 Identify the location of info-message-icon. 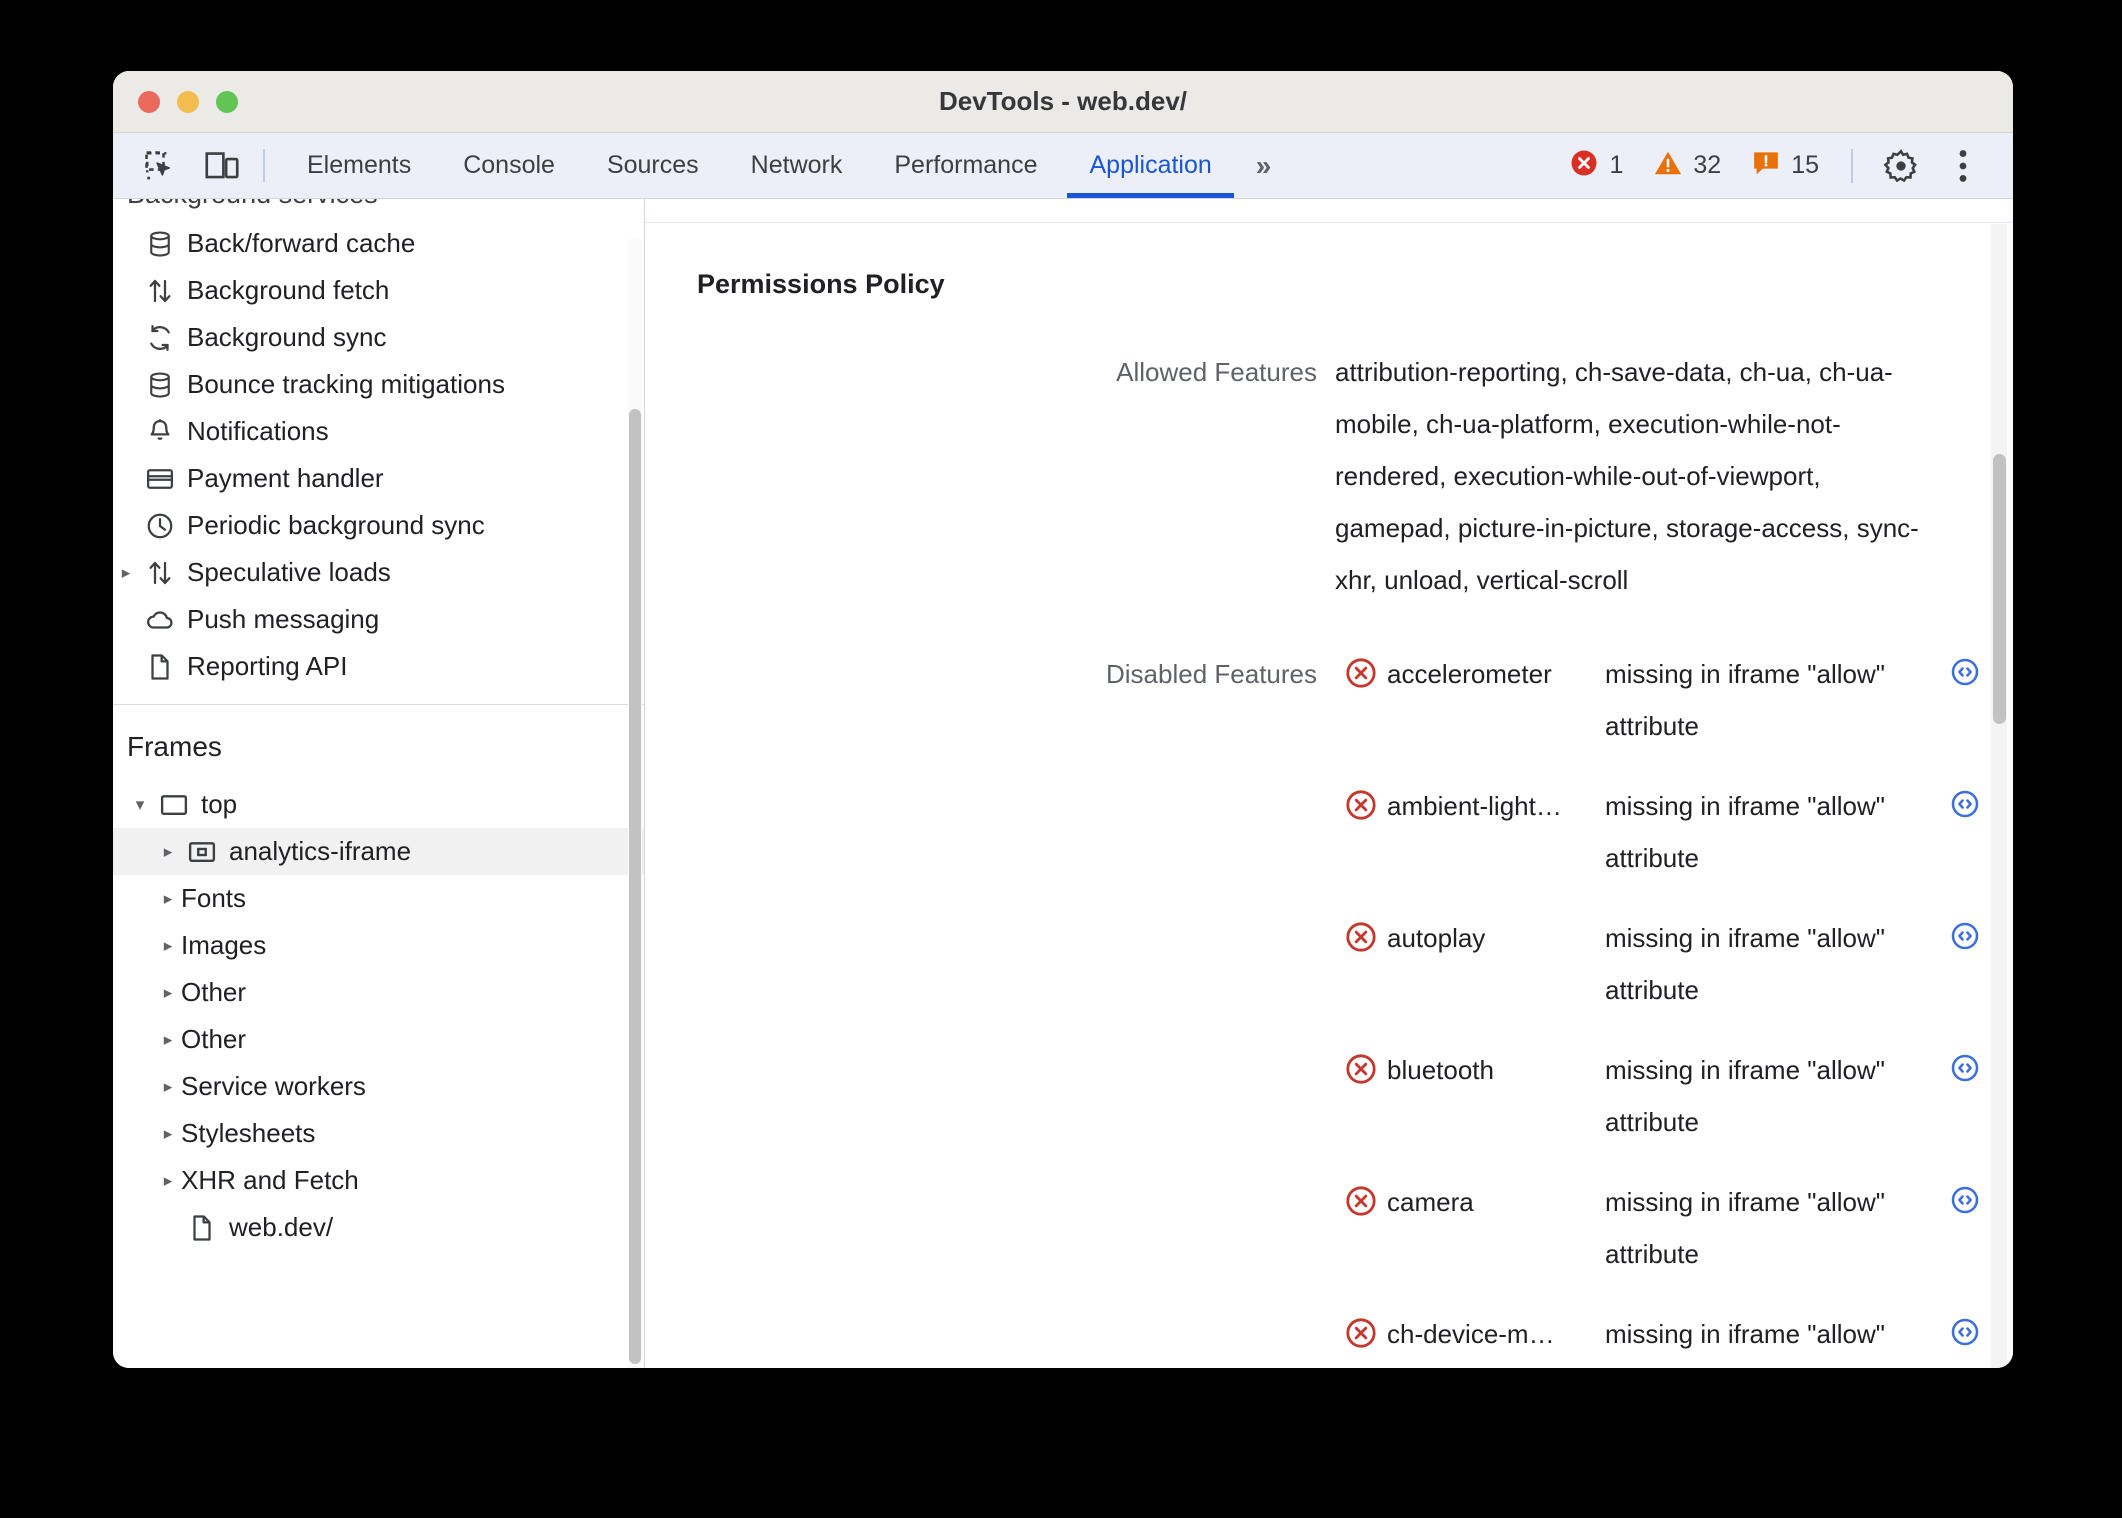
(1766, 165).